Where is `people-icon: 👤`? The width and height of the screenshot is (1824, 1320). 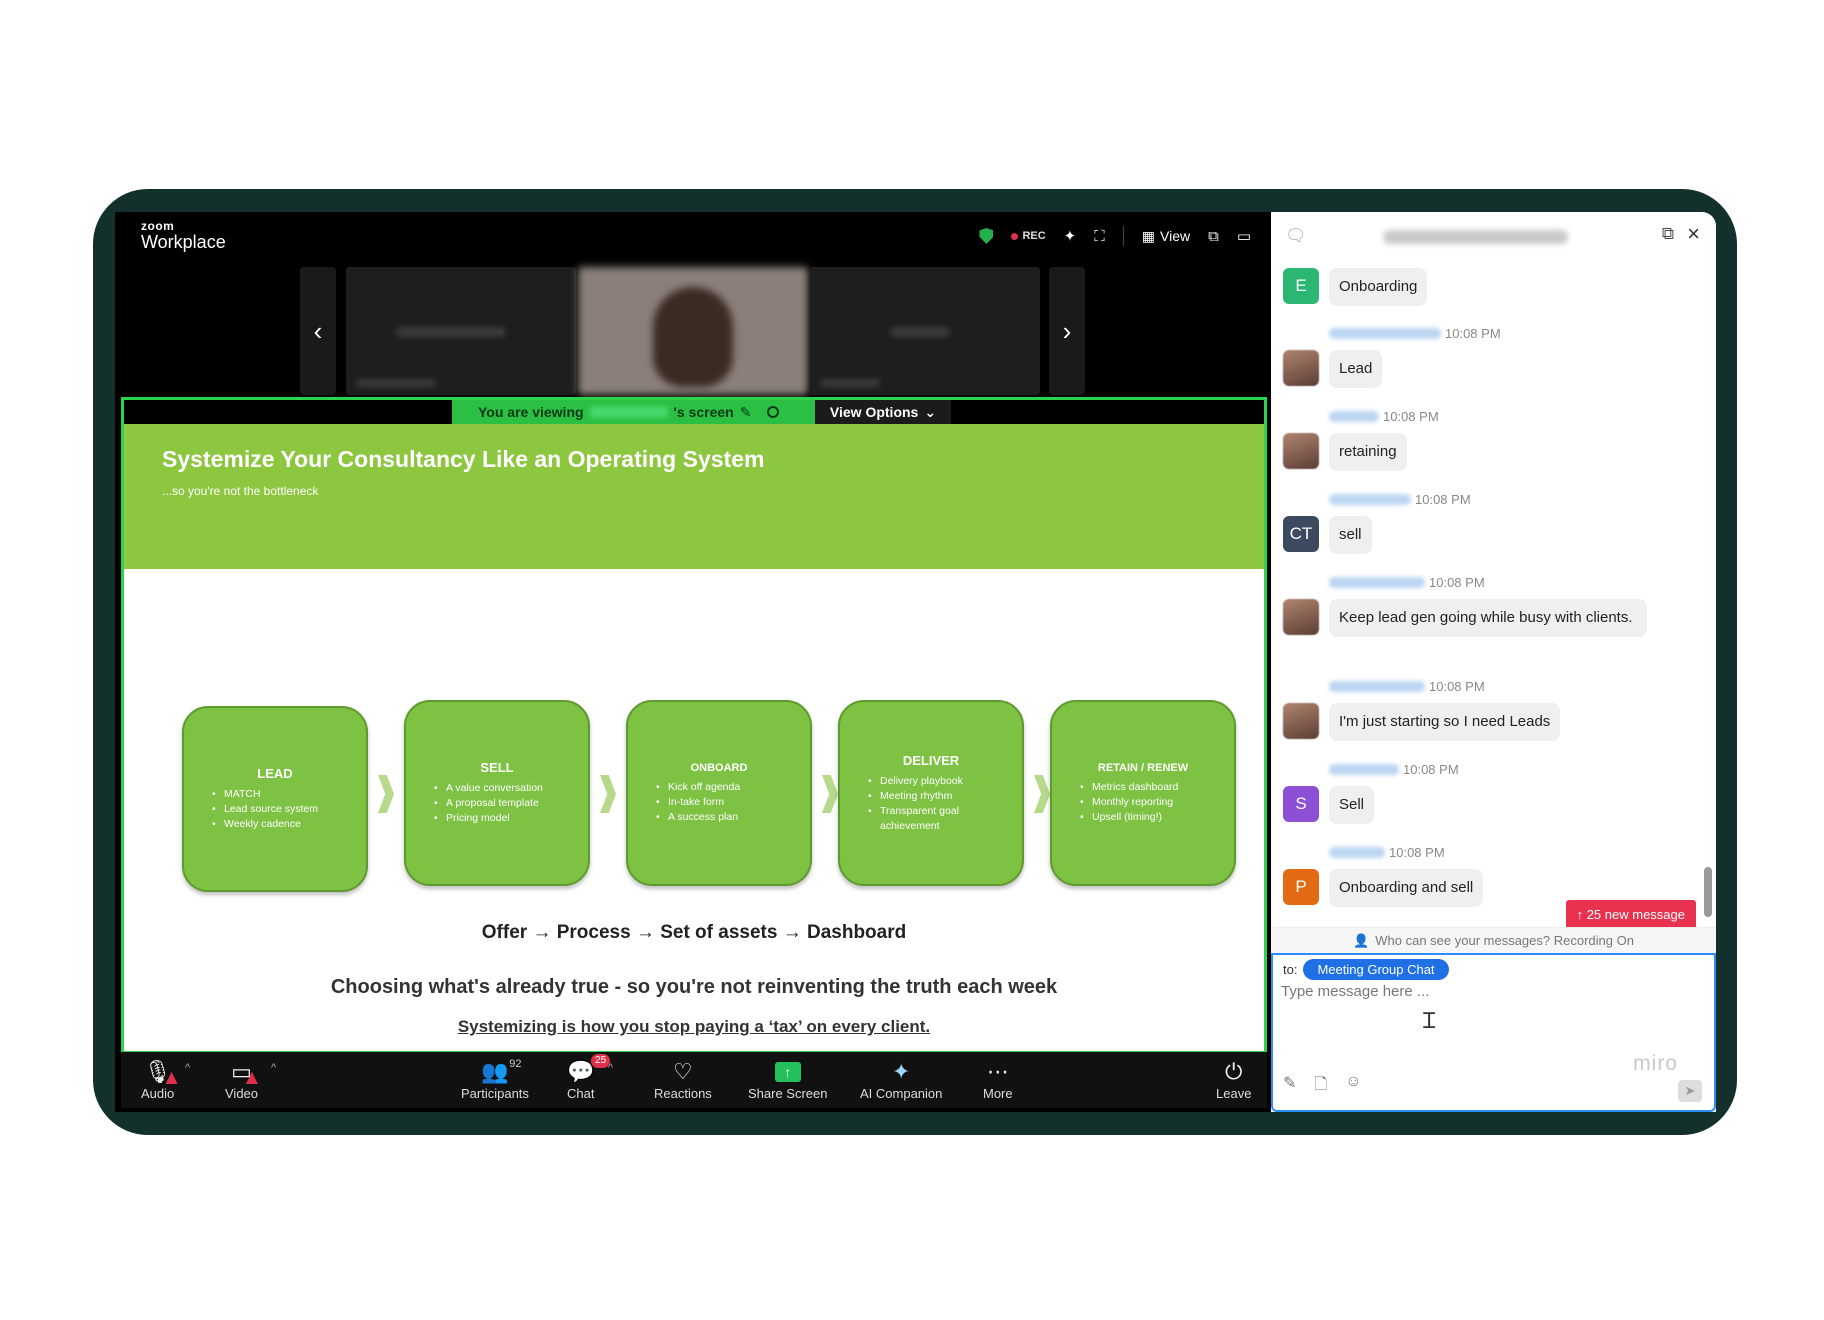 people-icon: 👤 is located at coordinates (1361, 940).